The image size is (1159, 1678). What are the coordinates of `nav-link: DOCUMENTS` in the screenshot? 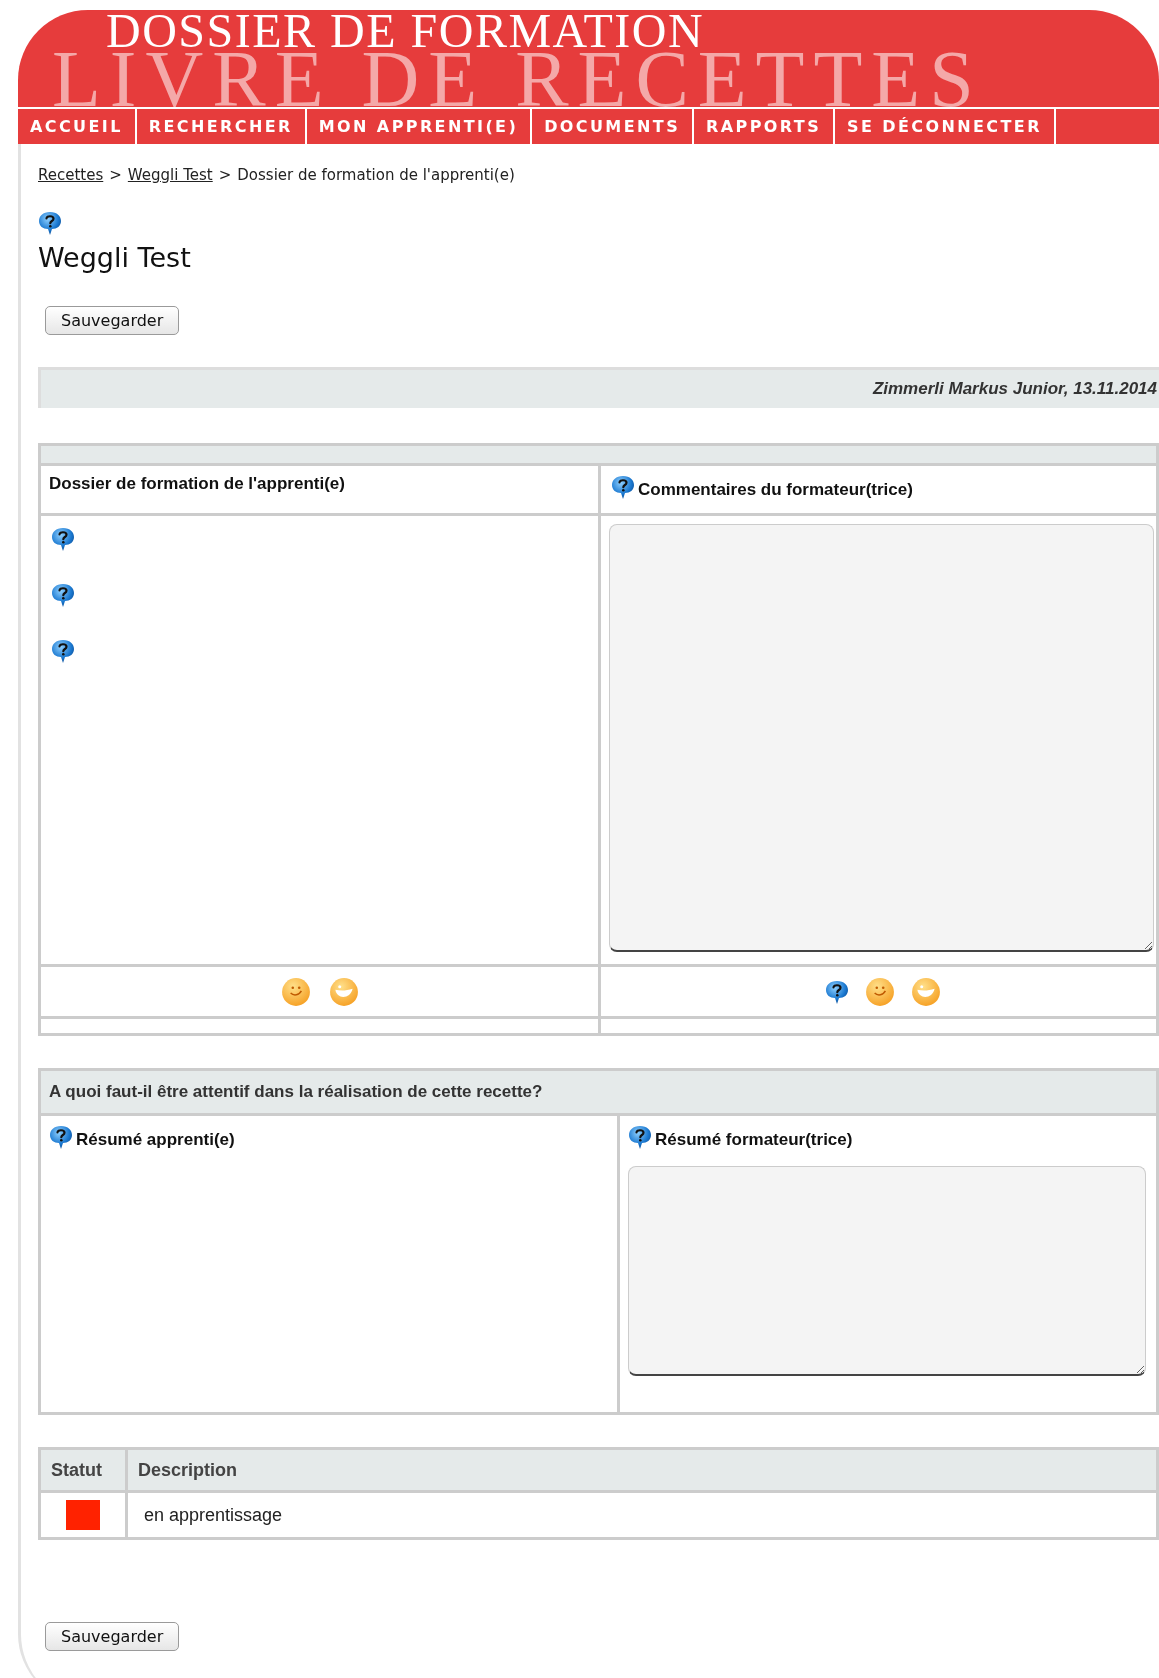 It's located at (613, 126).